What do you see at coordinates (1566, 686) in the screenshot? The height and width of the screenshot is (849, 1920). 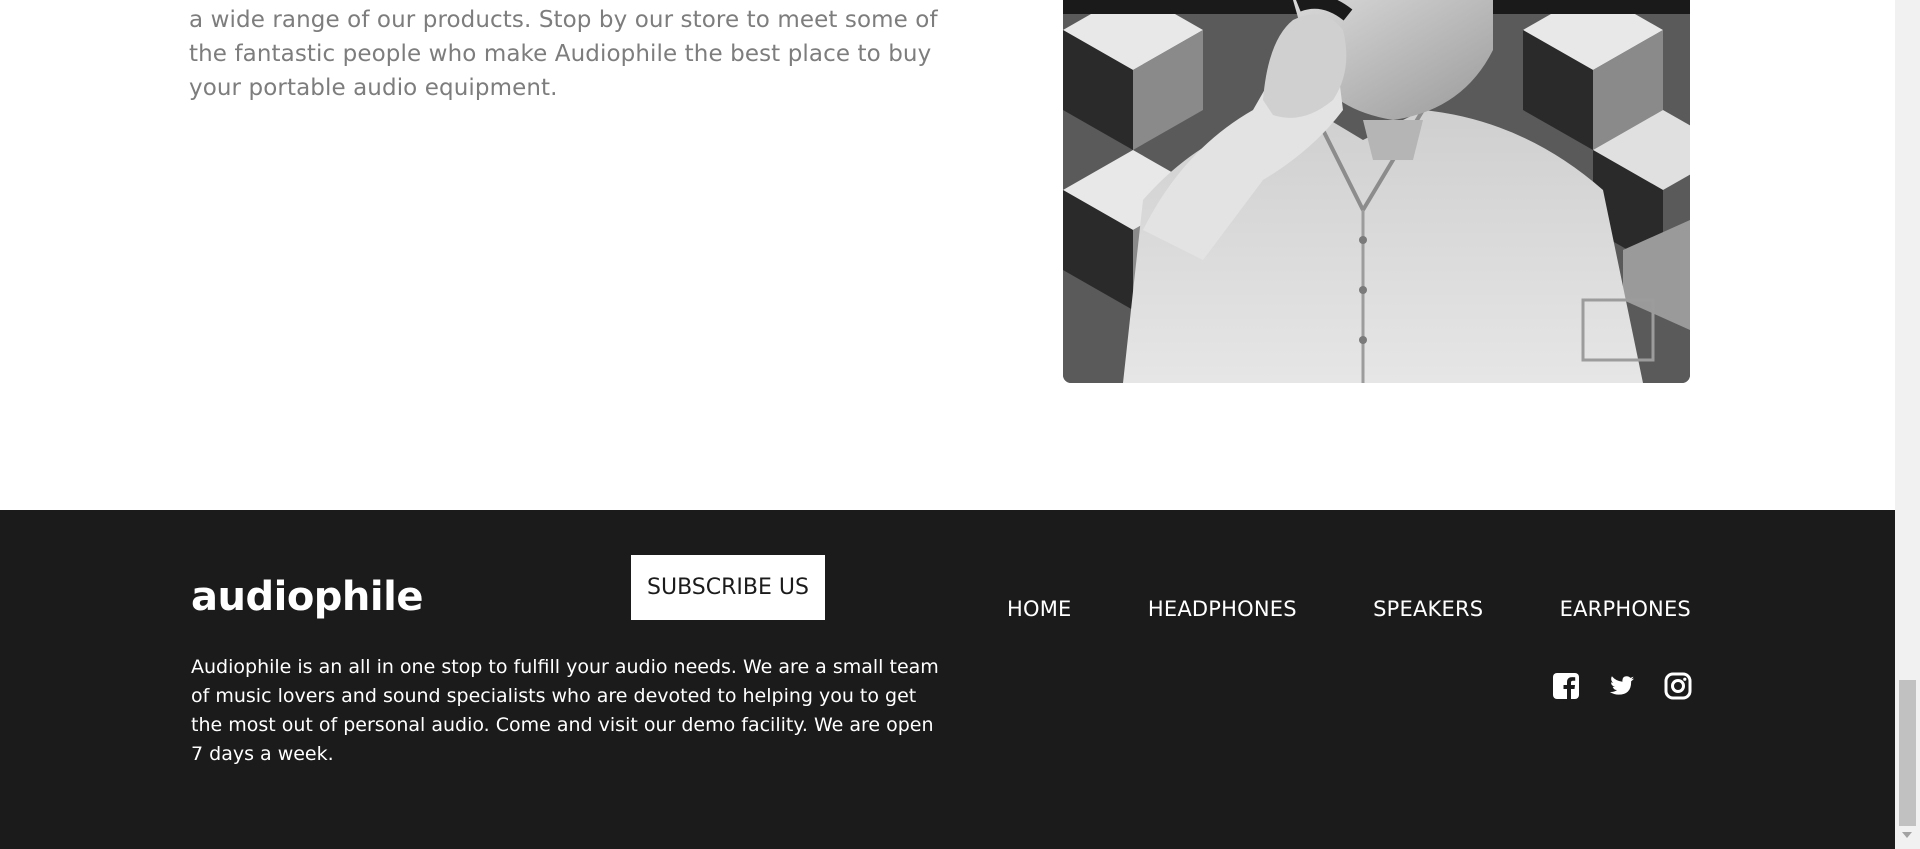 I see `facebook-icon` at bounding box center [1566, 686].